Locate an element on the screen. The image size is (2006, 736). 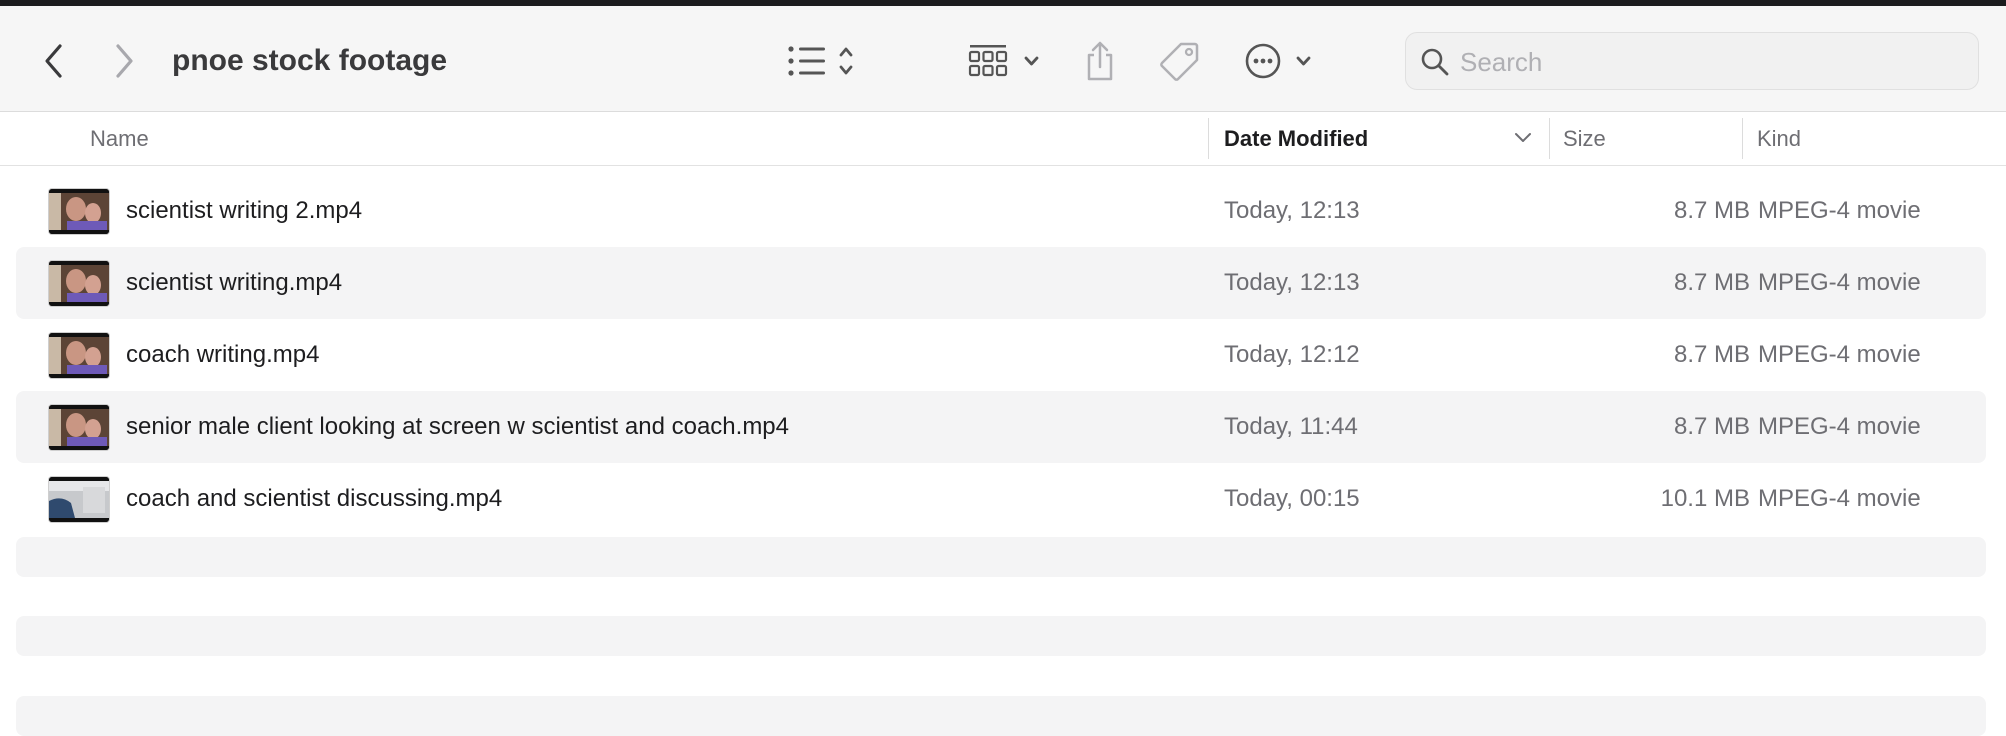
tag-icon is located at coordinates (1179, 61).